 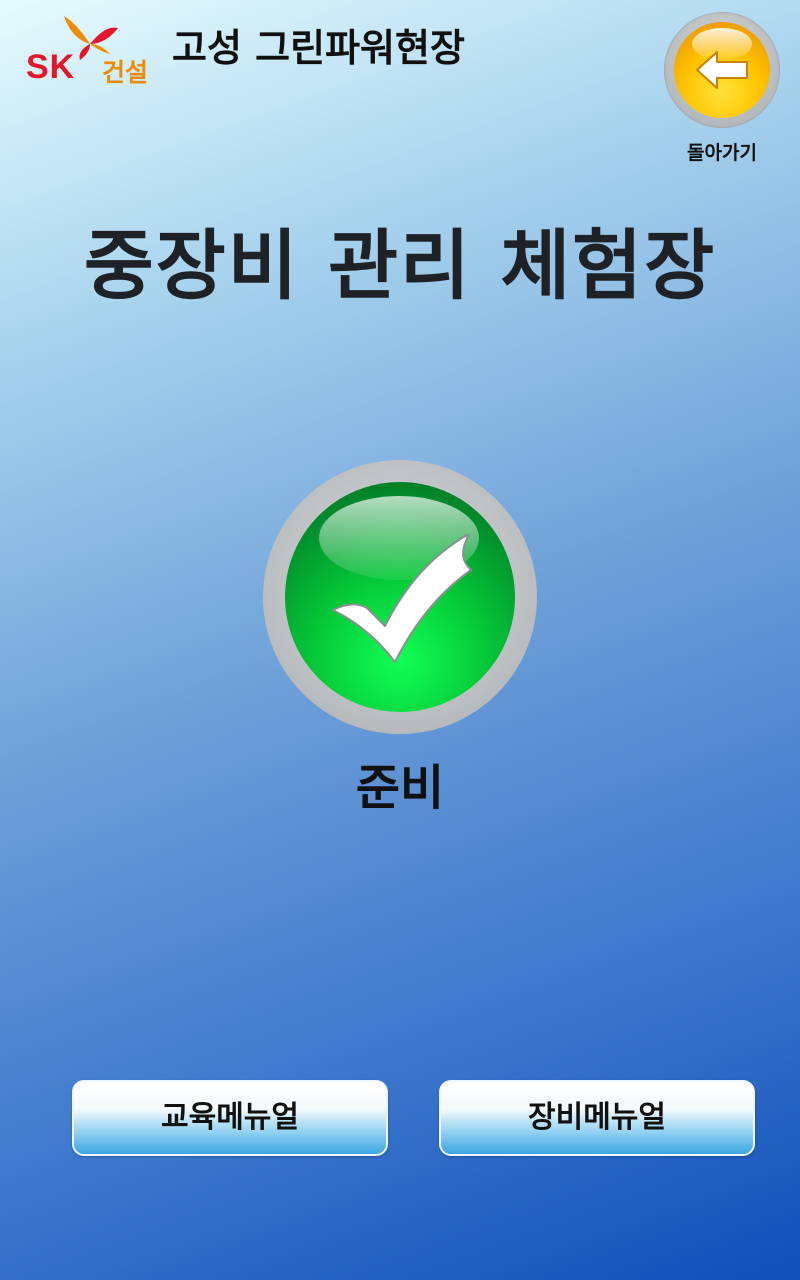 I want to click on sk-logo: SK 건설, so click(x=91, y=52).